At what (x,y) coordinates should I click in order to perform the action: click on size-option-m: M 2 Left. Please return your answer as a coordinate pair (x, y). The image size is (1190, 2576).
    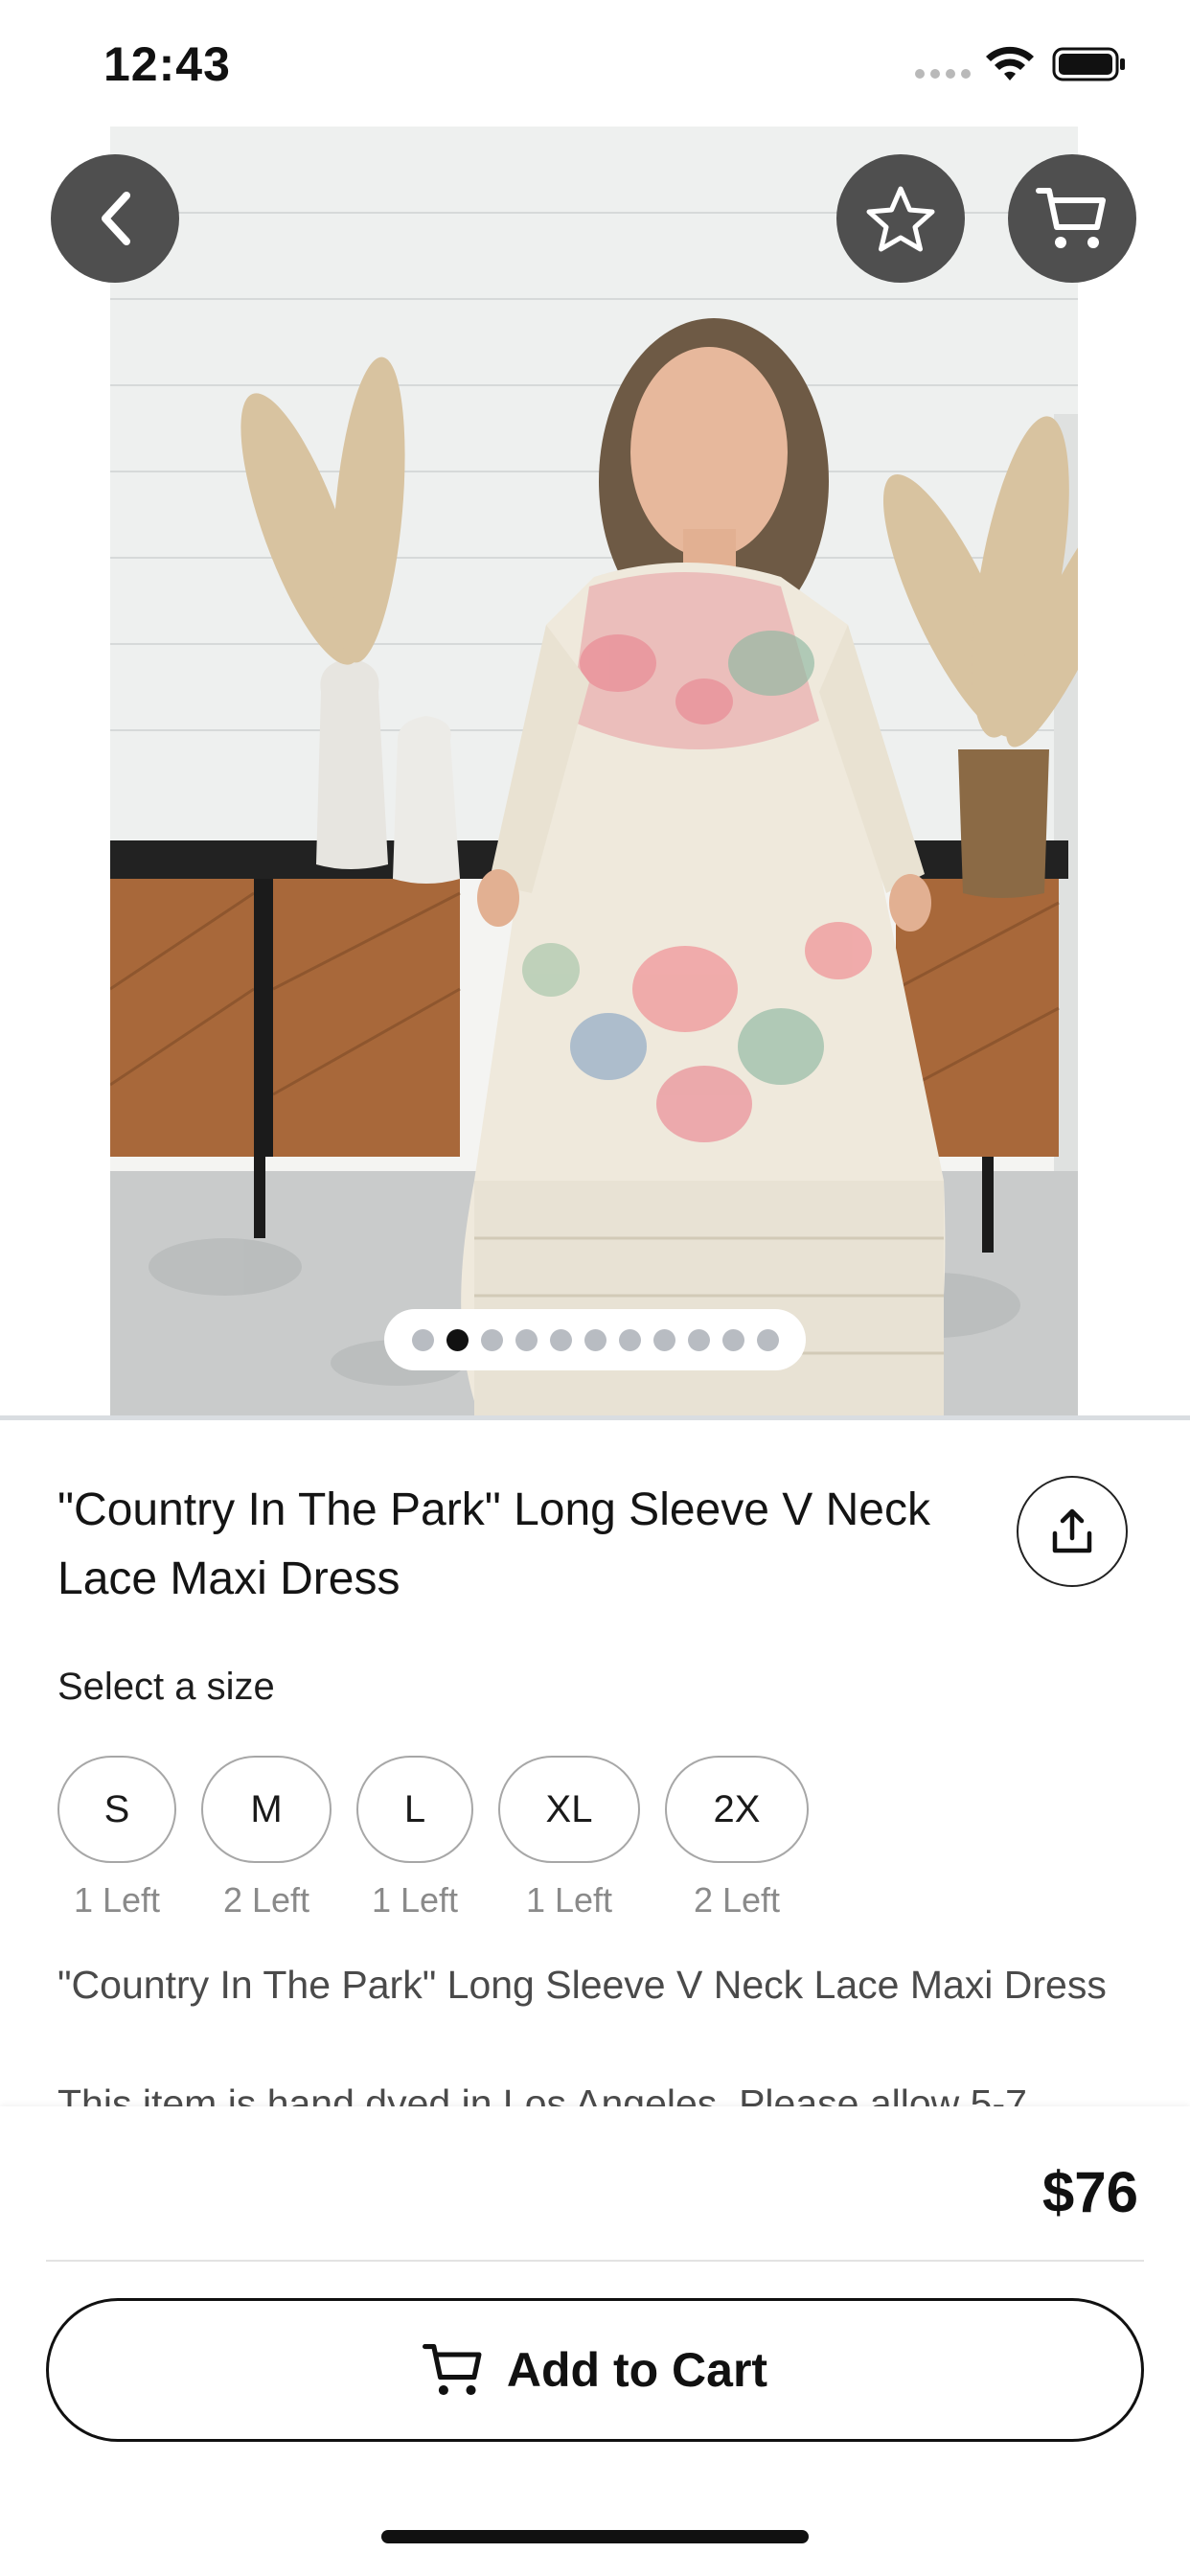
    Looking at the image, I should click on (266, 1838).